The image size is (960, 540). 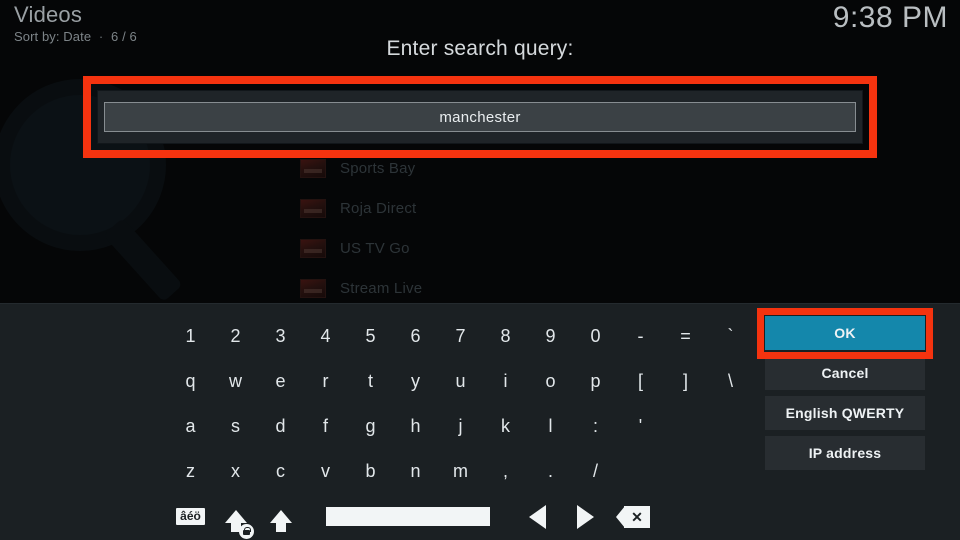 What do you see at coordinates (235, 471) in the screenshot?
I see `key-x: x` at bounding box center [235, 471].